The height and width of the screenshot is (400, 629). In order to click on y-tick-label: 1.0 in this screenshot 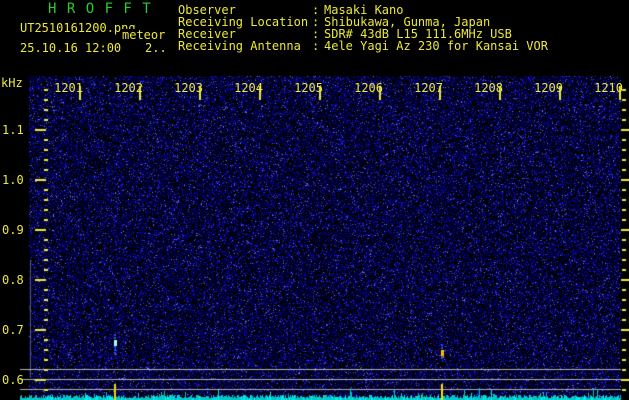, I will do `click(13, 180)`.